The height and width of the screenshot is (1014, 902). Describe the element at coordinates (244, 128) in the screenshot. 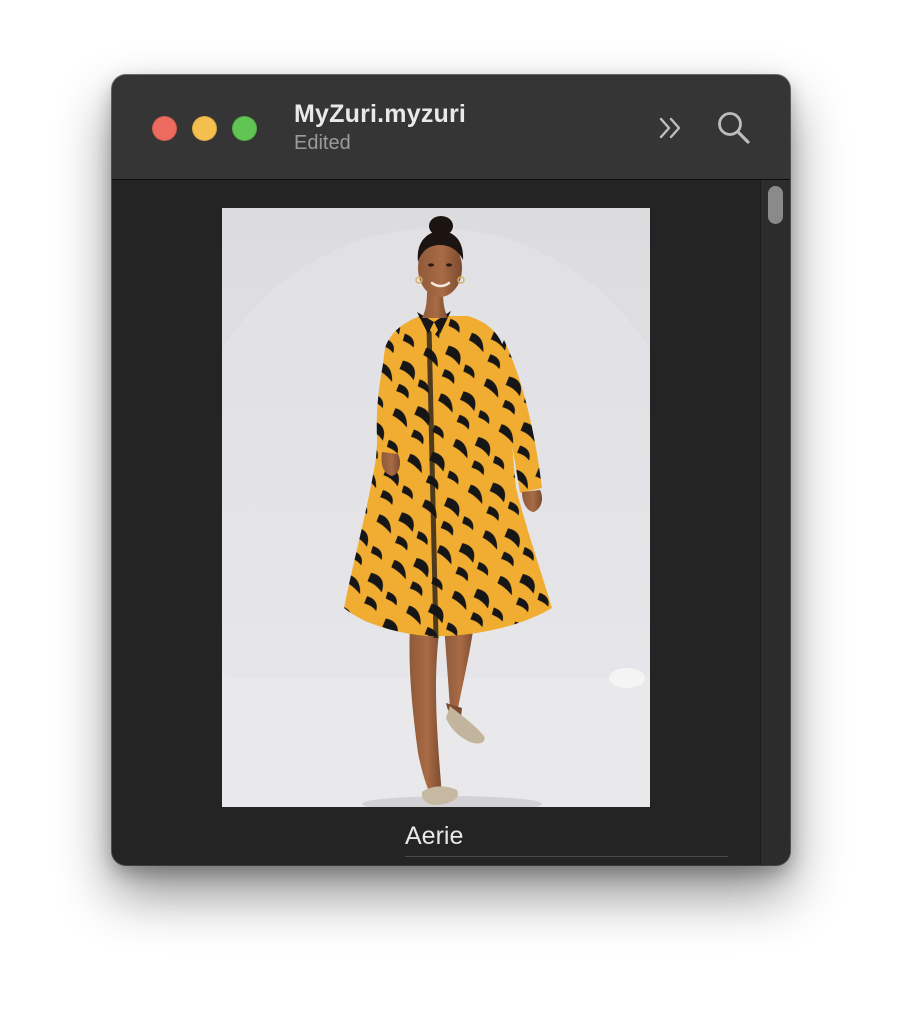

I see `zoom-window-button` at that location.